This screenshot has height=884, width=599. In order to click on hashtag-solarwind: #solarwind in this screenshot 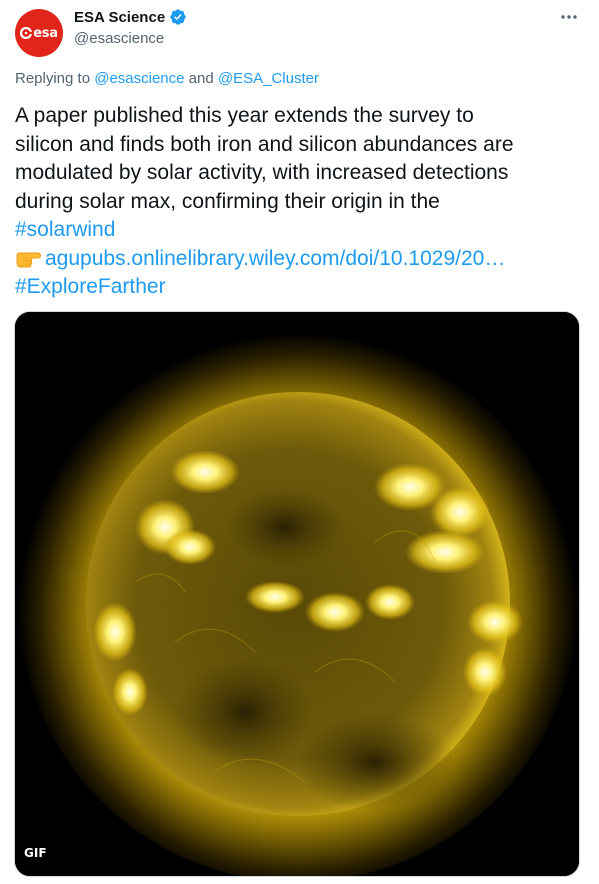, I will do `click(65, 229)`.